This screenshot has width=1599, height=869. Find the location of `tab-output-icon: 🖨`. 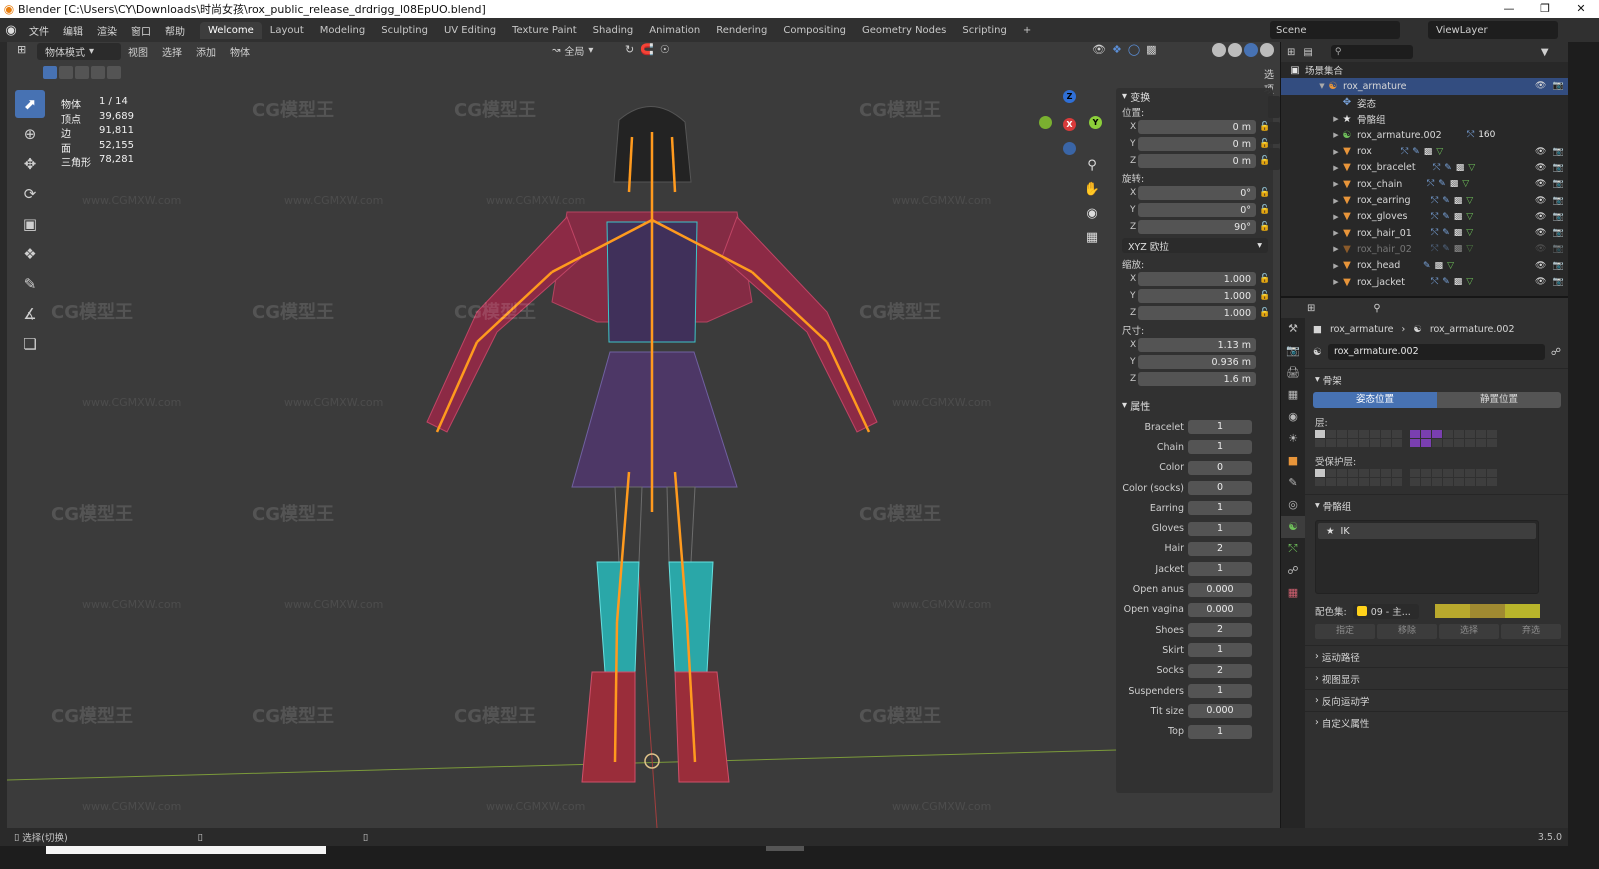

tab-output-icon: 🖨 is located at coordinates (1293, 373).